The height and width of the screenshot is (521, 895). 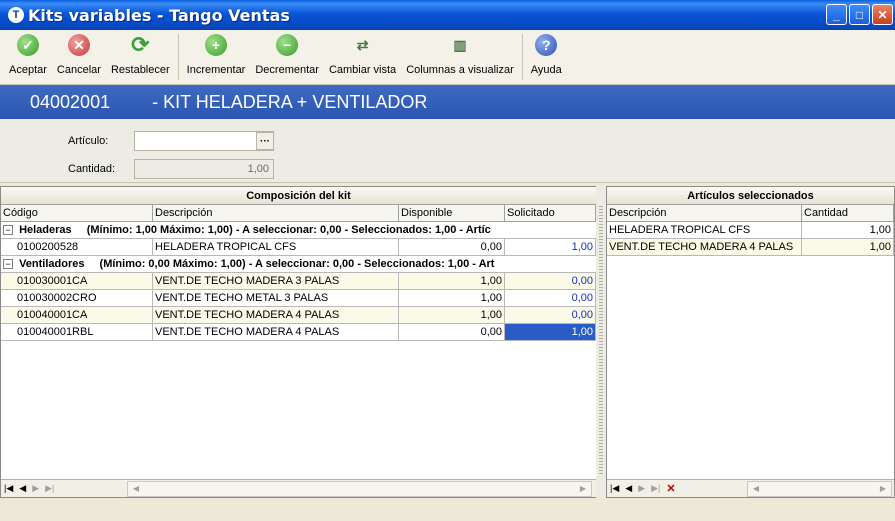 What do you see at coordinates (84, 332) in the screenshot?
I see `cell-code: 010040001RBL` at bounding box center [84, 332].